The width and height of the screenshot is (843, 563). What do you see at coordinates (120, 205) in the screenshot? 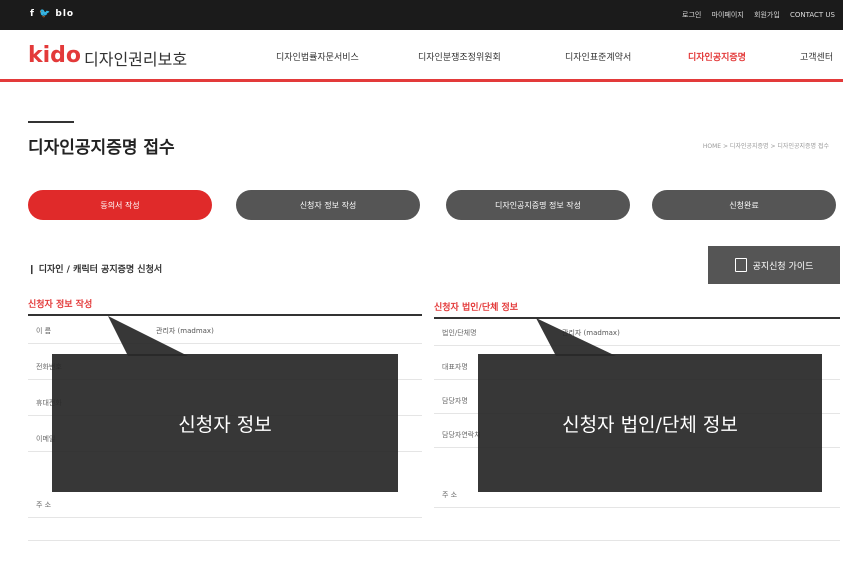
I see `step-agreement: 동의서 작성` at bounding box center [120, 205].